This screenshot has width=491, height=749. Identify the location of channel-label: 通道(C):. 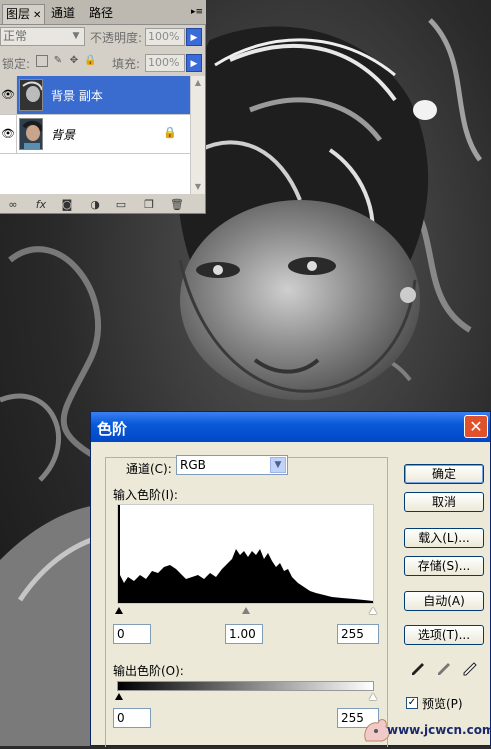
(149, 469).